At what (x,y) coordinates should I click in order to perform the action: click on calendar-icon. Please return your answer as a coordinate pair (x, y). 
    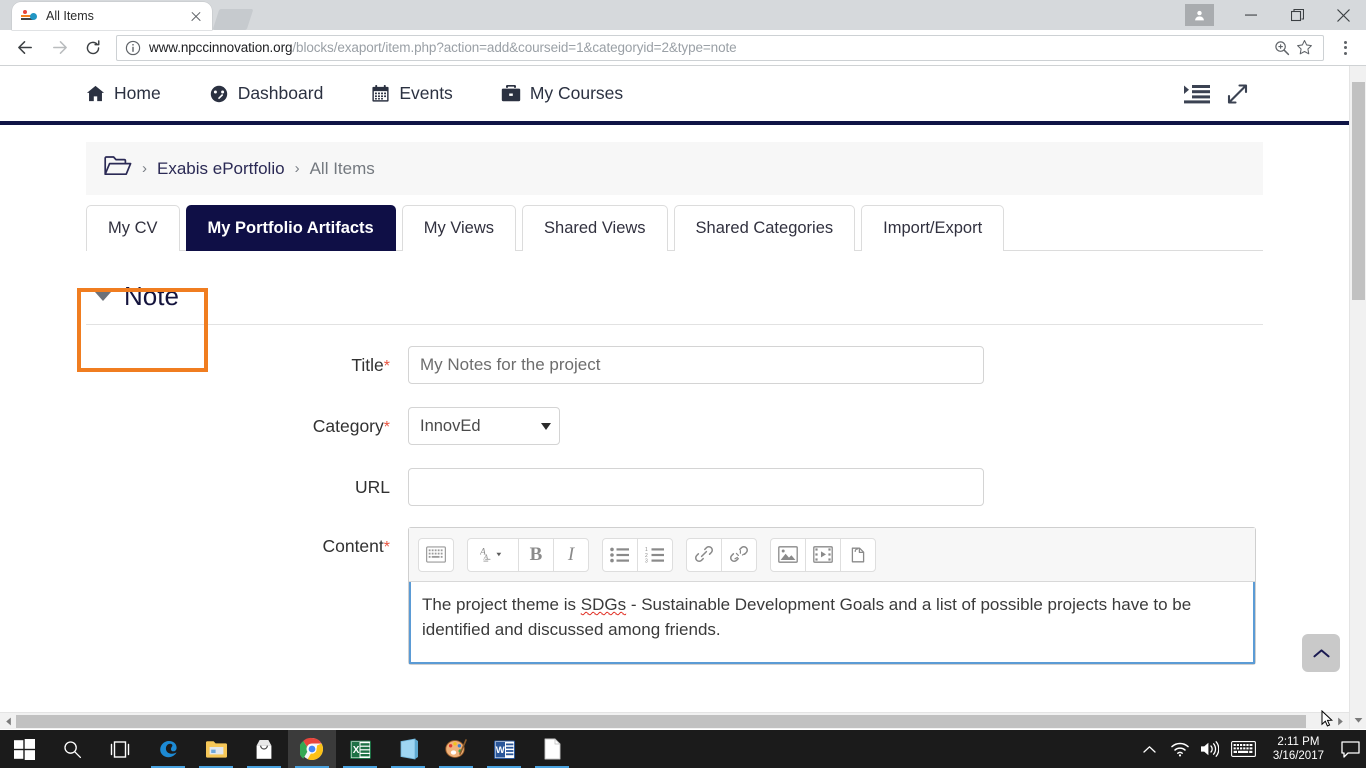
    Looking at the image, I should click on (380, 93).